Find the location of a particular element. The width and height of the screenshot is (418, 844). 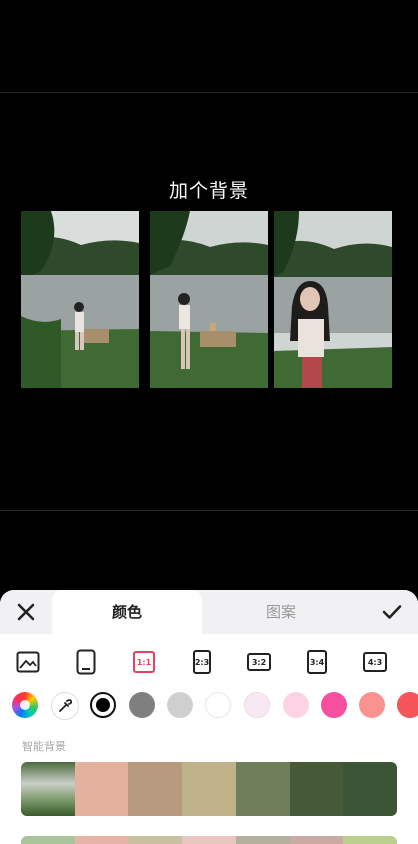

ratio-1-1-label: 1:1 is located at coordinates (144, 662).